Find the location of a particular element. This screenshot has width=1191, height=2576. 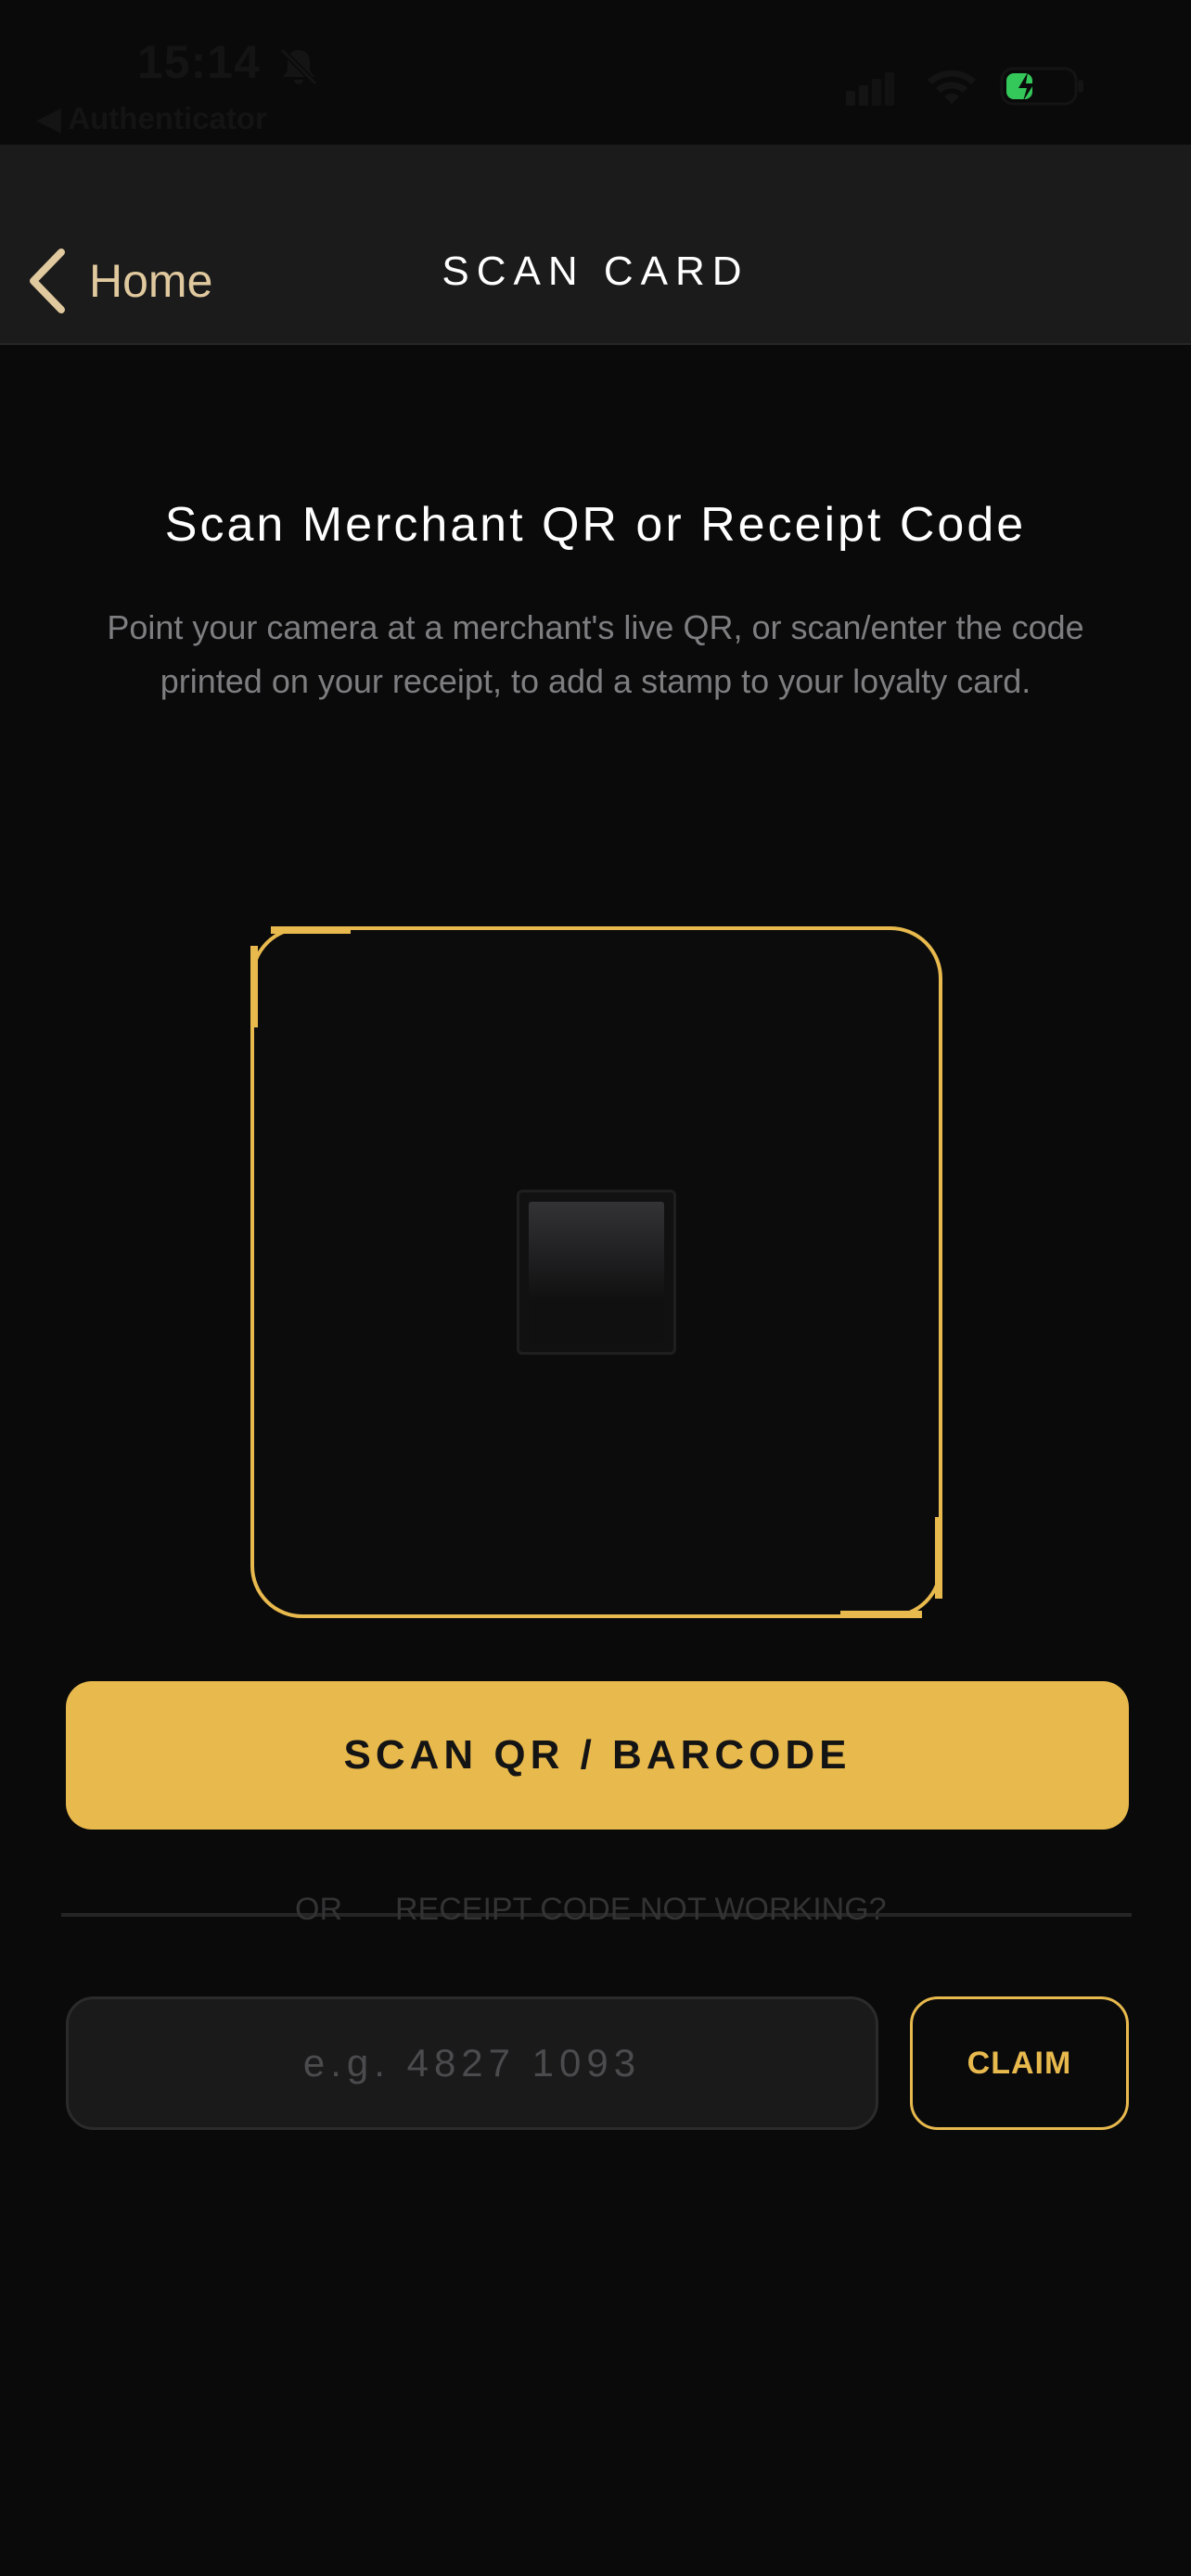

navigation-bar: Home SCAN CARD is located at coordinates (595, 245).